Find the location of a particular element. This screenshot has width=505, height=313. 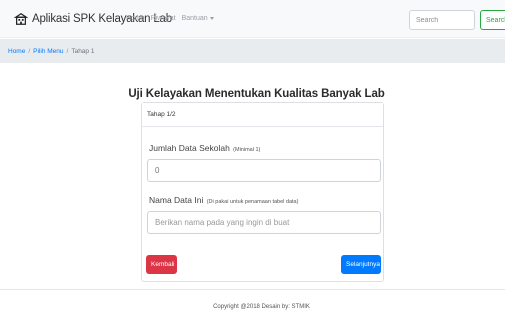

breadcrumb-pilih-menu: Pilih Menu is located at coordinates (48, 51).